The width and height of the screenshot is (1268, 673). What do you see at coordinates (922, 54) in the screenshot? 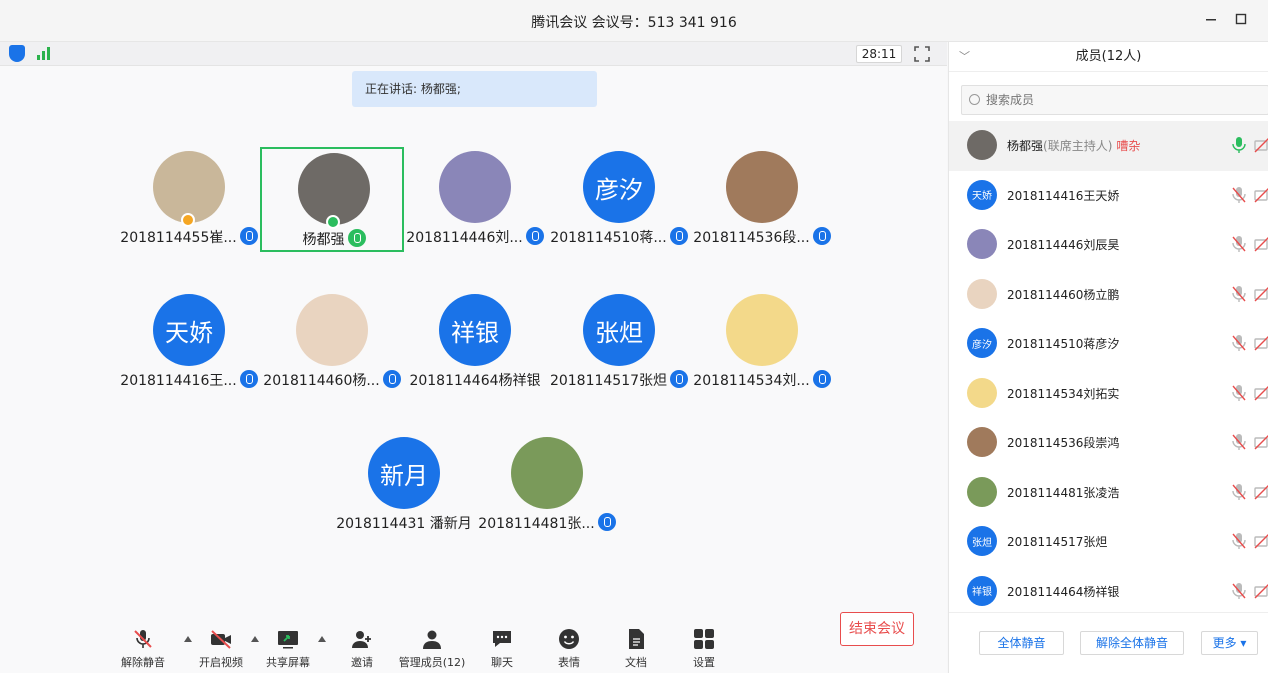
I see `fullscreen-icon` at bounding box center [922, 54].